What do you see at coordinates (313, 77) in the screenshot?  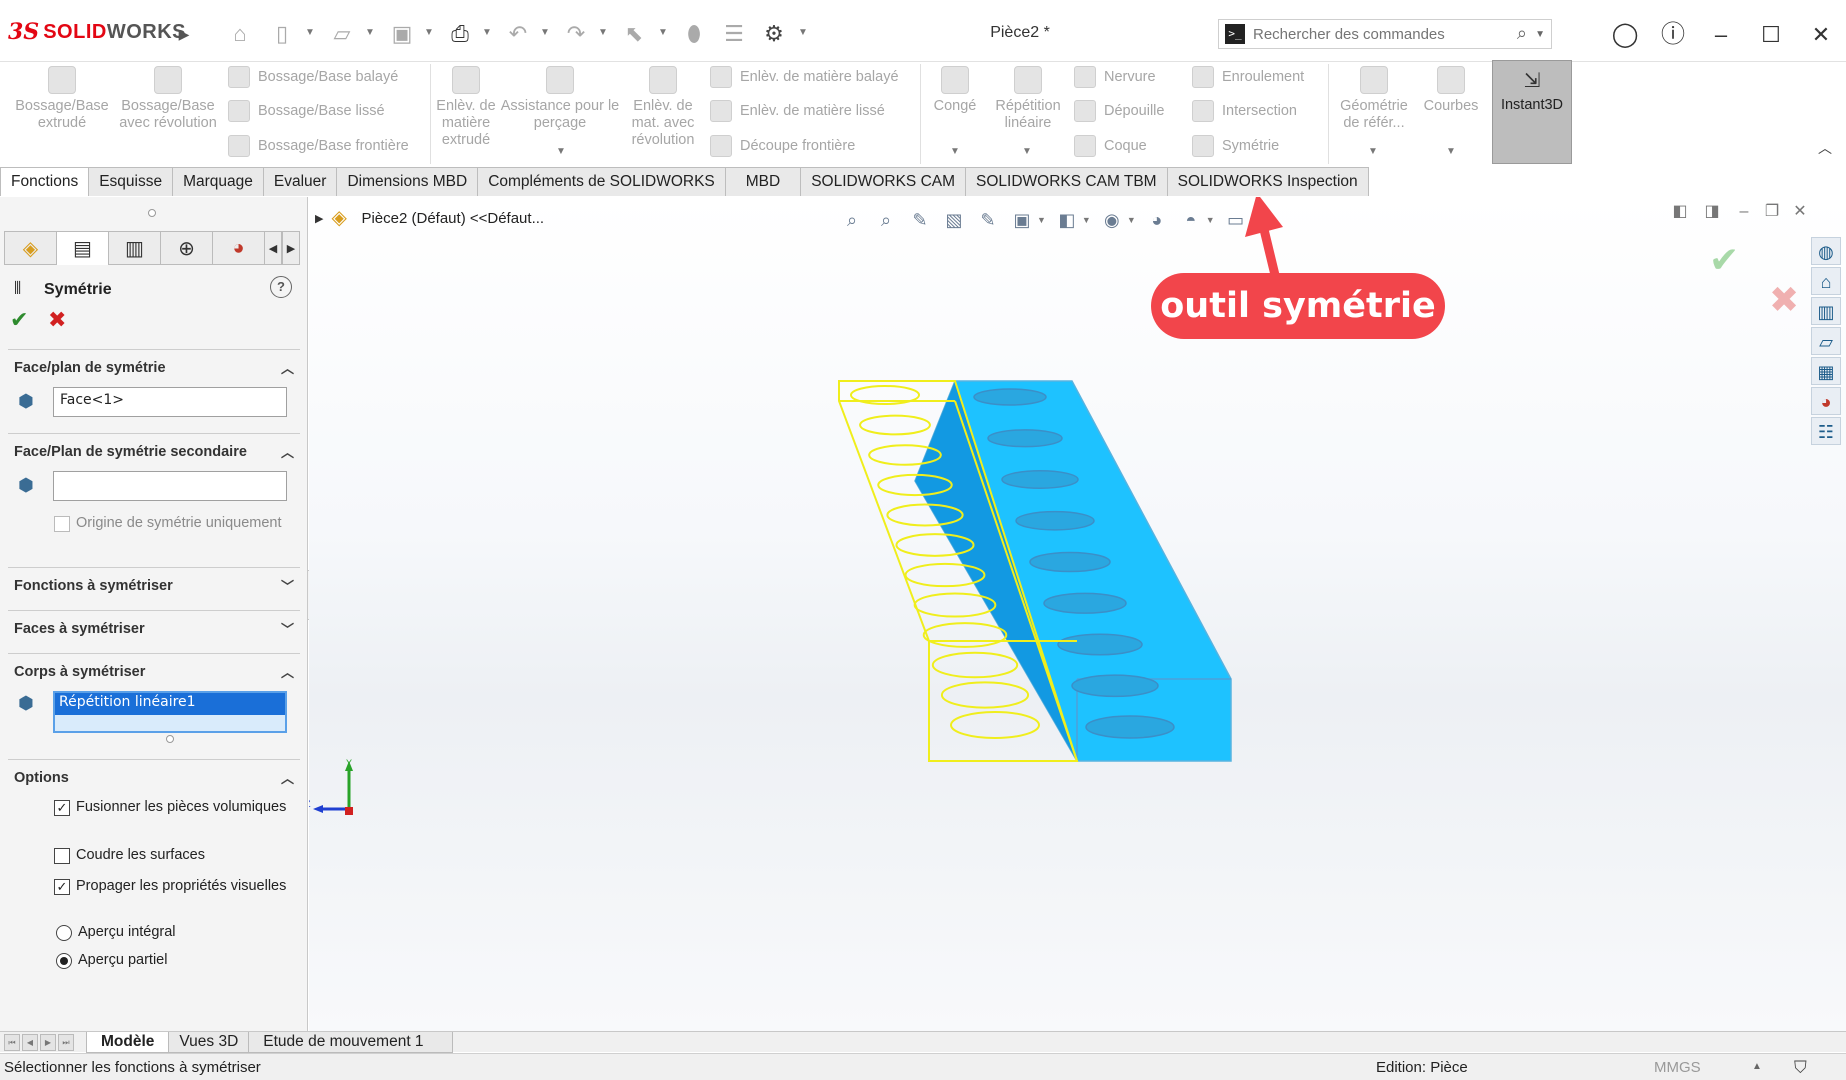 I see `swept-boss-button: Bossage/Base balayé` at bounding box center [313, 77].